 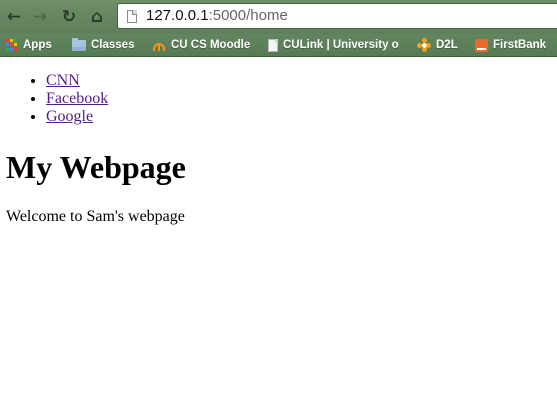 I want to click on list-item: Google, so click(x=77, y=117).